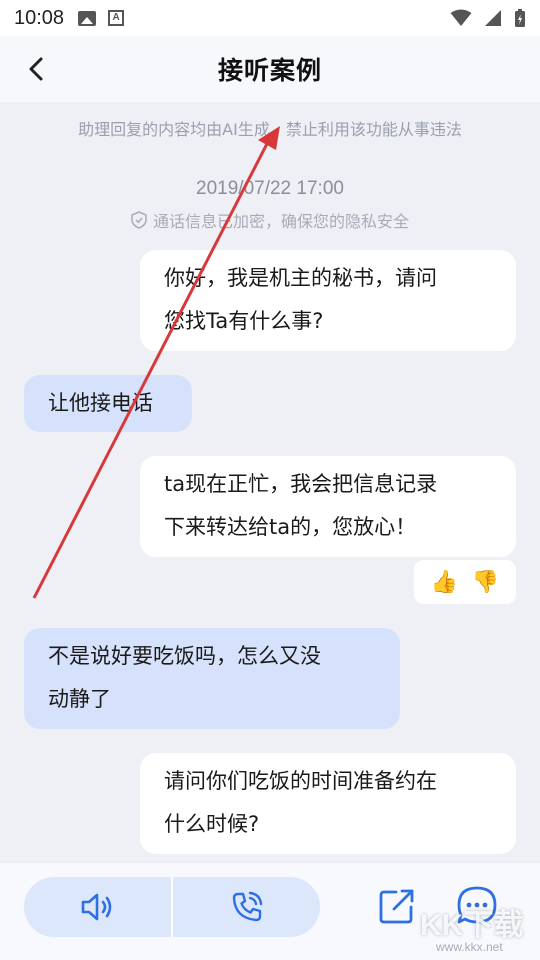 This screenshot has width=540, height=960. I want to click on status-system-icons, so click(488, 18).